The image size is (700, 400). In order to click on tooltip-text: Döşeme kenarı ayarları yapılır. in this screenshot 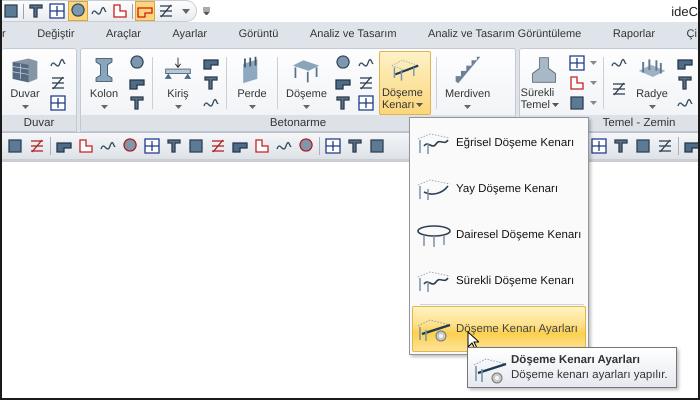, I will do `click(589, 375)`.